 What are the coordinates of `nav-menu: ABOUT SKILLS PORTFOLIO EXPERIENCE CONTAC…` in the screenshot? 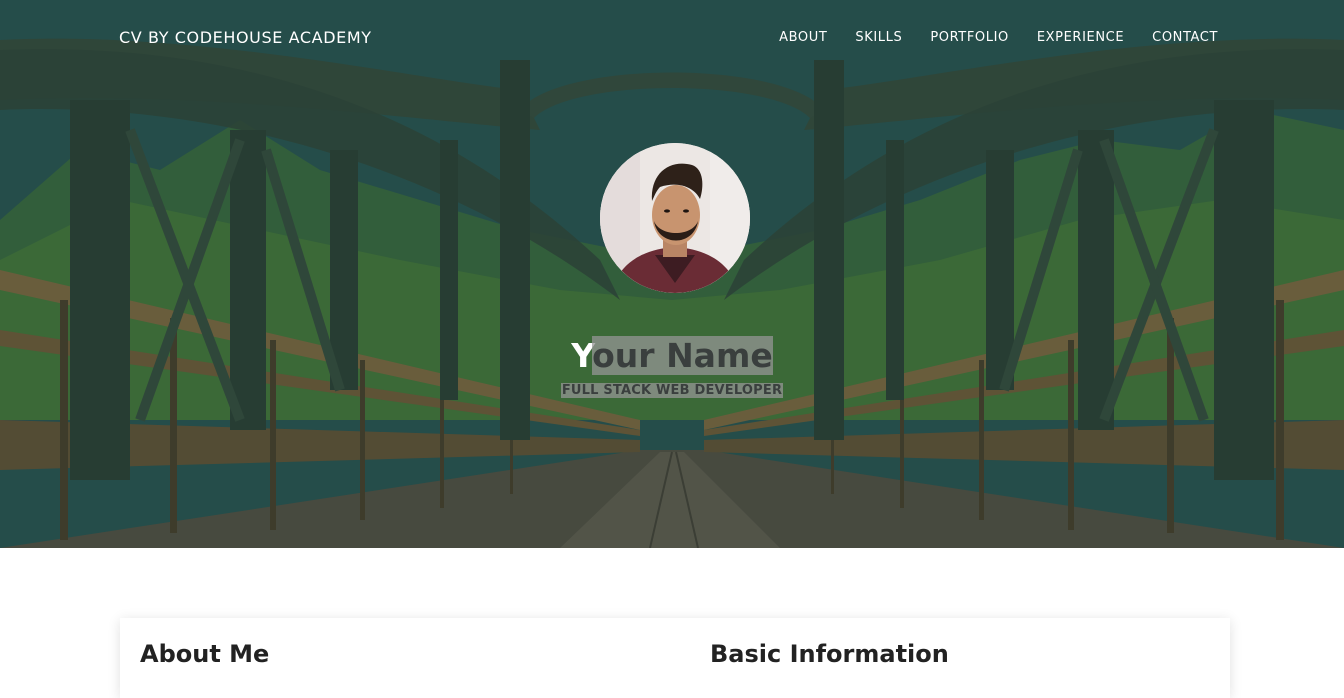 It's located at (984, 37).